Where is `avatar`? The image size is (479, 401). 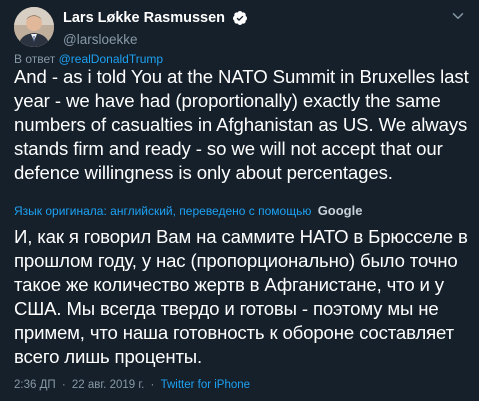 avatar is located at coordinates (34, 27).